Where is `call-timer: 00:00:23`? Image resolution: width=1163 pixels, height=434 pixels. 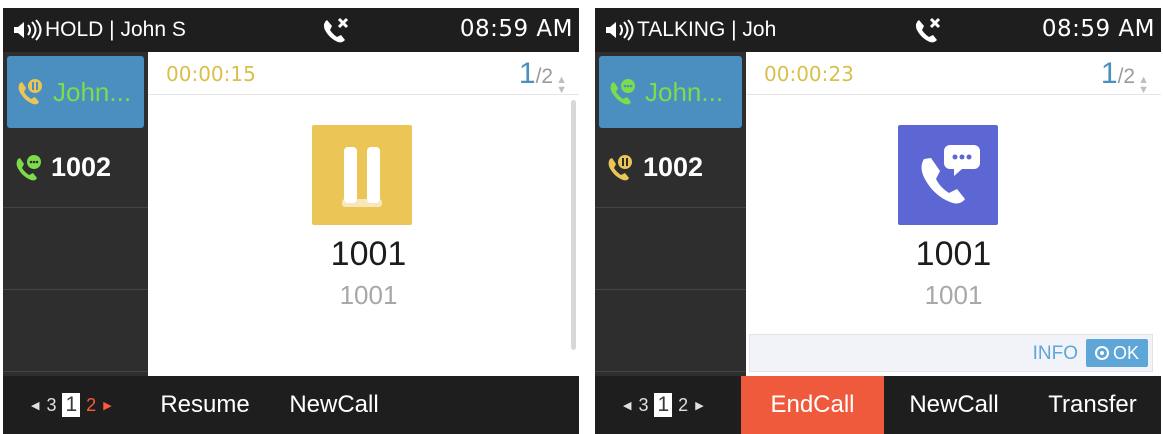
call-timer: 00:00:23 is located at coordinates (809, 74).